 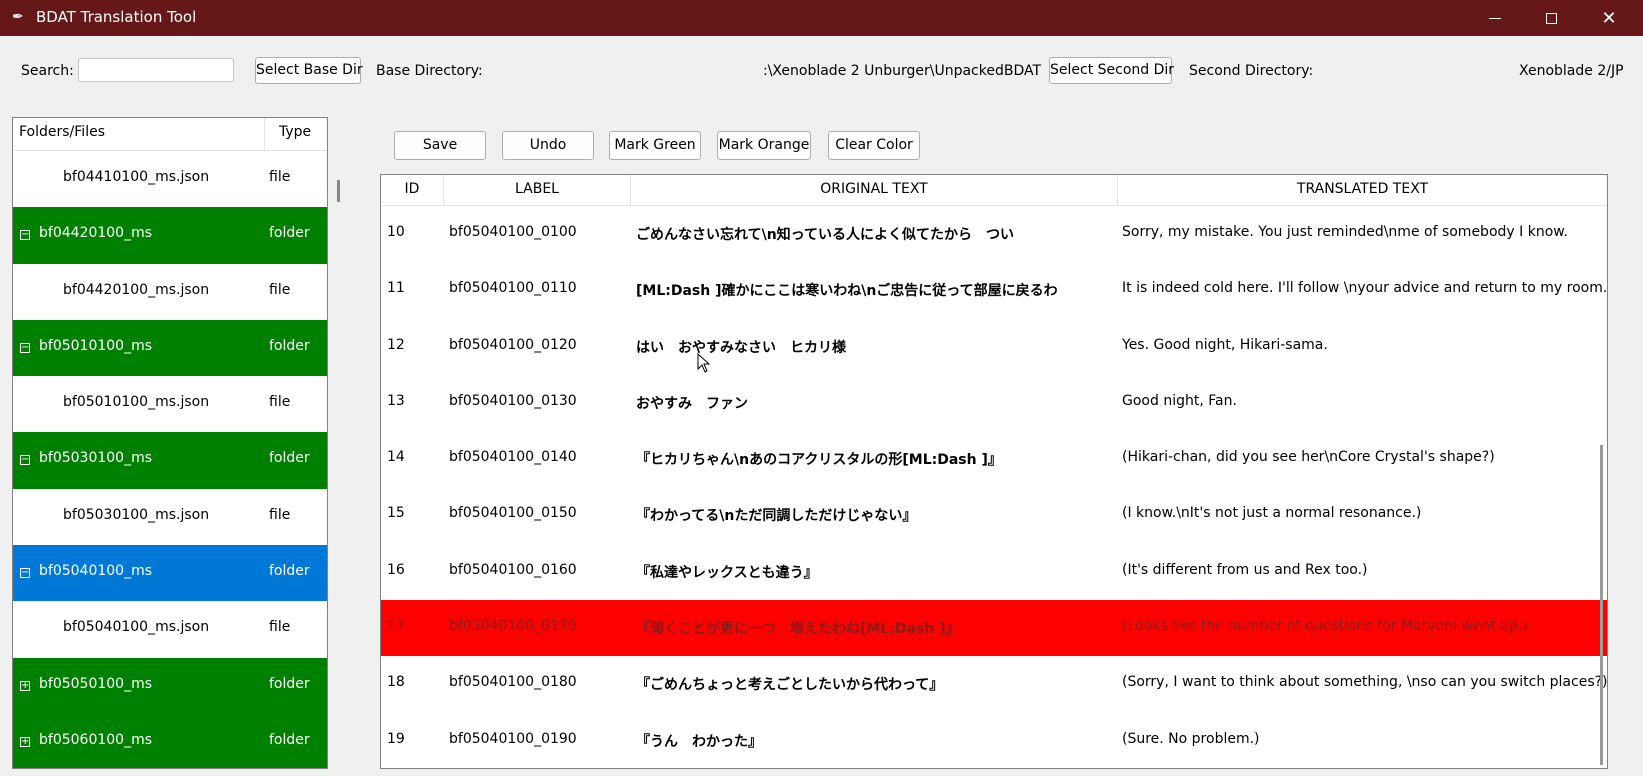 I want to click on table-scrollbar-thumb, so click(x=1601, y=605).